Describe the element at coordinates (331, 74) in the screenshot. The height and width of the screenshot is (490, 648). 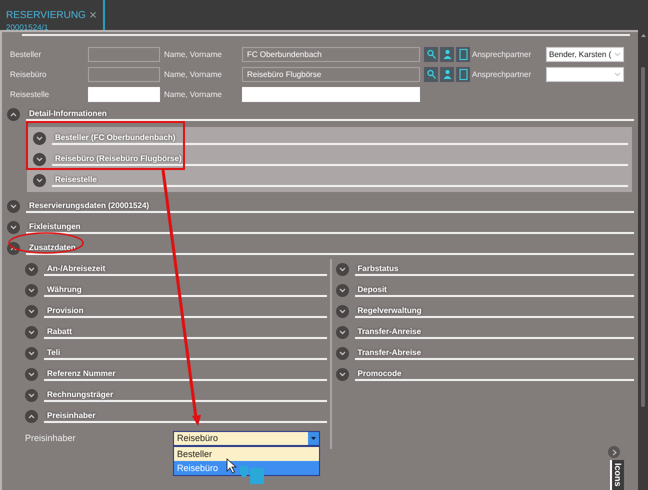
I see `input-field: Reisebüro Flugbörse` at that location.